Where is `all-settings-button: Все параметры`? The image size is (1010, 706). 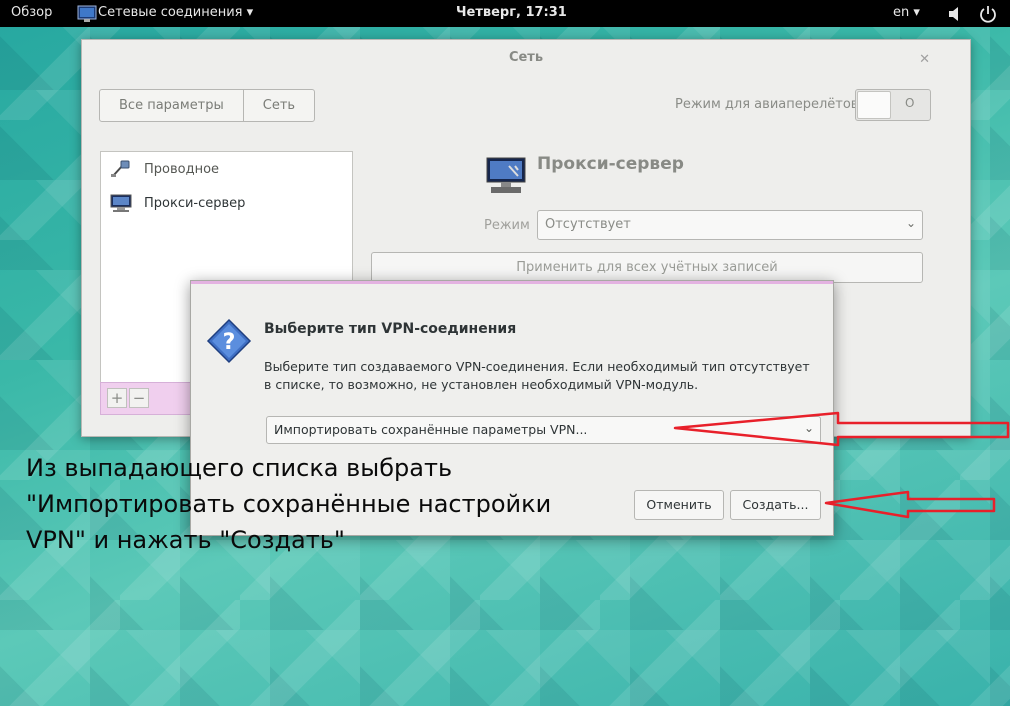
all-settings-button: Все параметры is located at coordinates (171, 105).